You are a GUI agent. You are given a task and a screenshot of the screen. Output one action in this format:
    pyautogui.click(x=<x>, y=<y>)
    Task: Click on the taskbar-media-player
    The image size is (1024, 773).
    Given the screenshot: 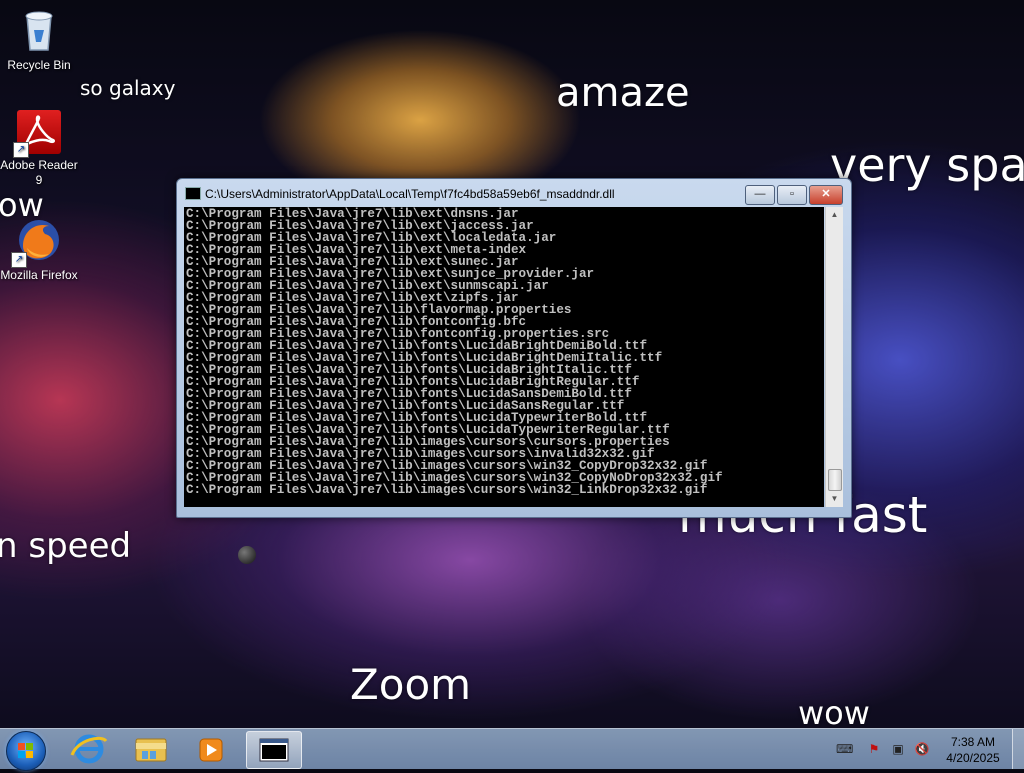 What is the action you would take?
    pyautogui.click(x=211, y=749)
    